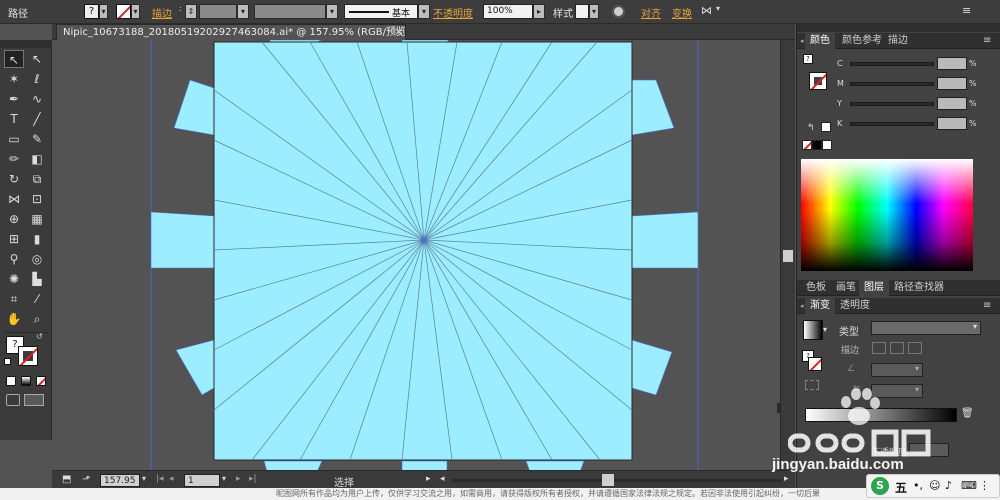 Image resolution: width=1000 pixels, height=500 pixels. What do you see at coordinates (103, 11) in the screenshot?
I see `fill-dropdown: ▾` at bounding box center [103, 11].